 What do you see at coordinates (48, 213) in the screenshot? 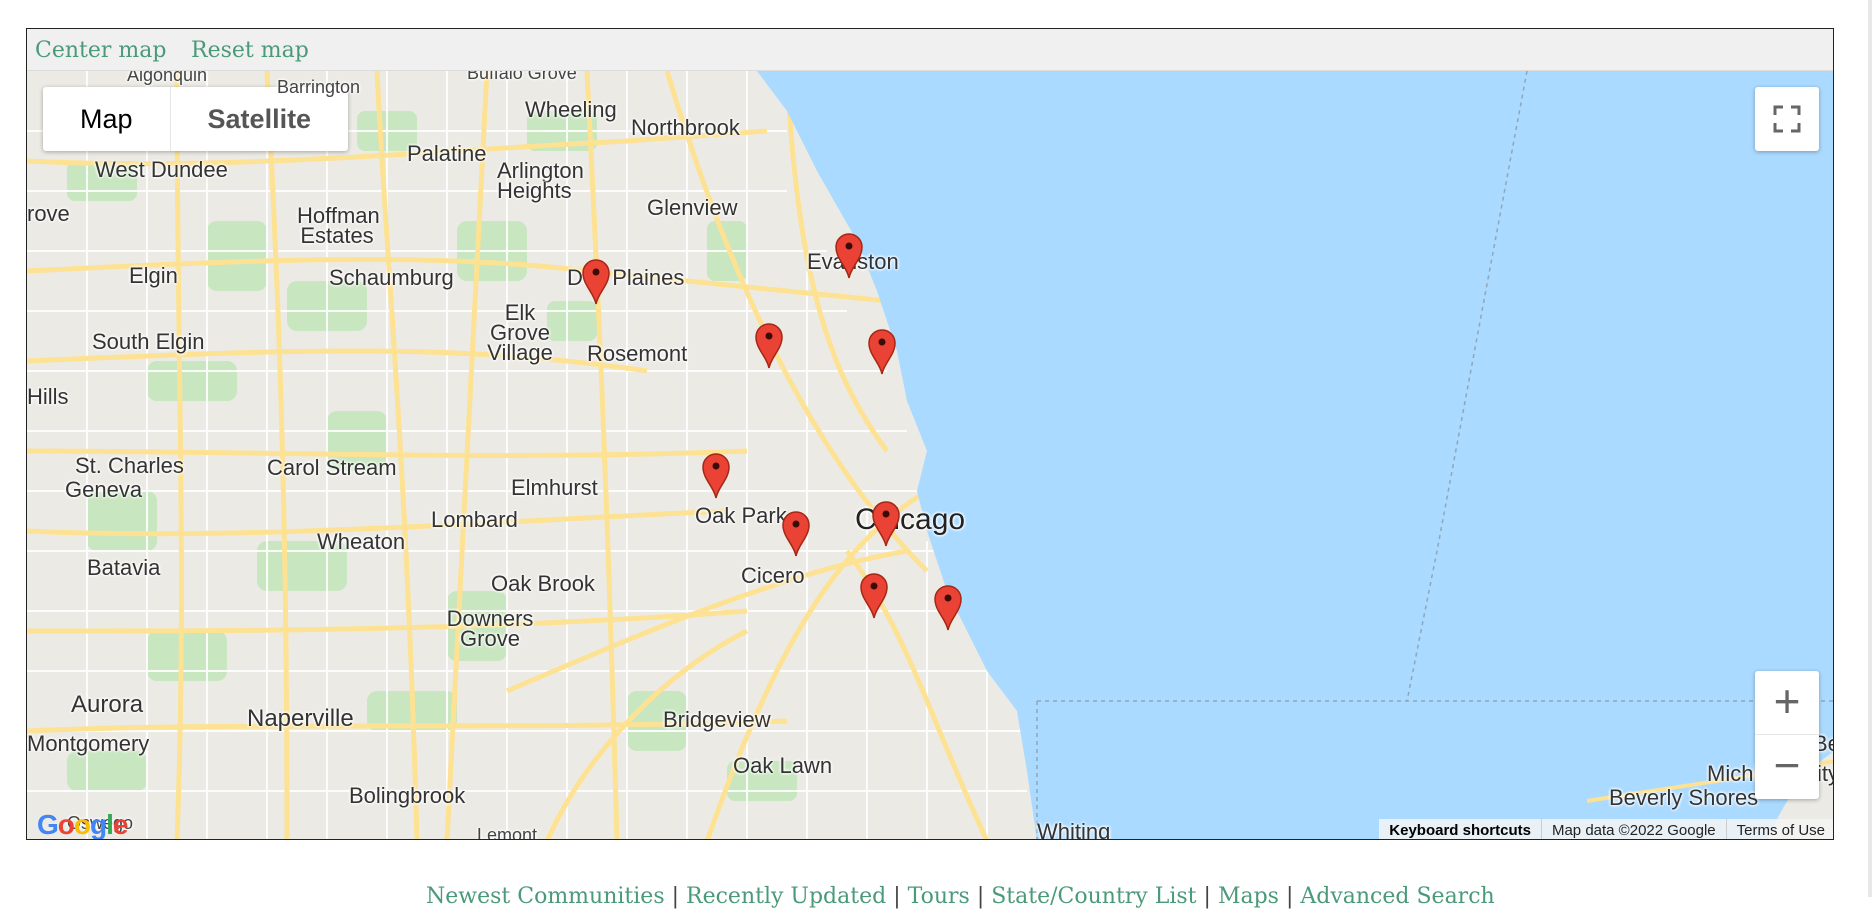
I see `map-label: rove` at bounding box center [48, 213].